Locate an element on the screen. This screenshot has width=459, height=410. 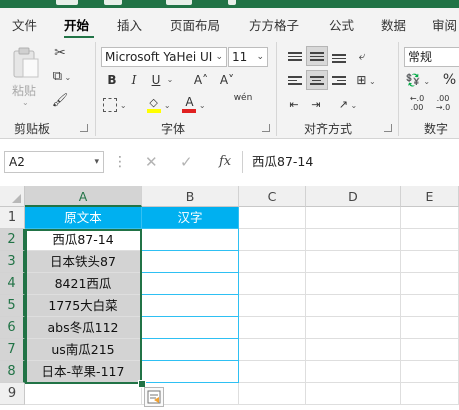
formula-bar-grip-icon: ⋮ is located at coordinates (120, 162).